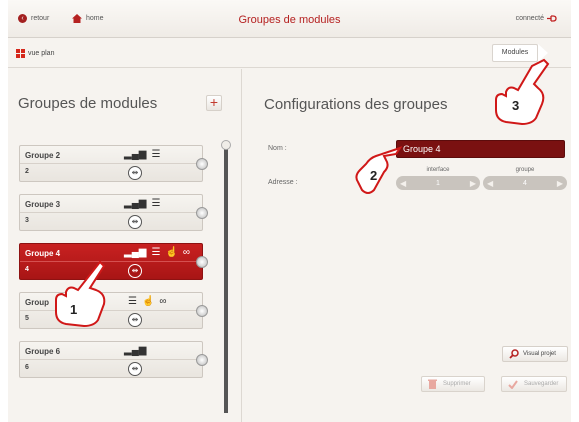 The width and height of the screenshot is (579, 422). What do you see at coordinates (226, 145) in the screenshot?
I see `scrollbar-handle` at bounding box center [226, 145].